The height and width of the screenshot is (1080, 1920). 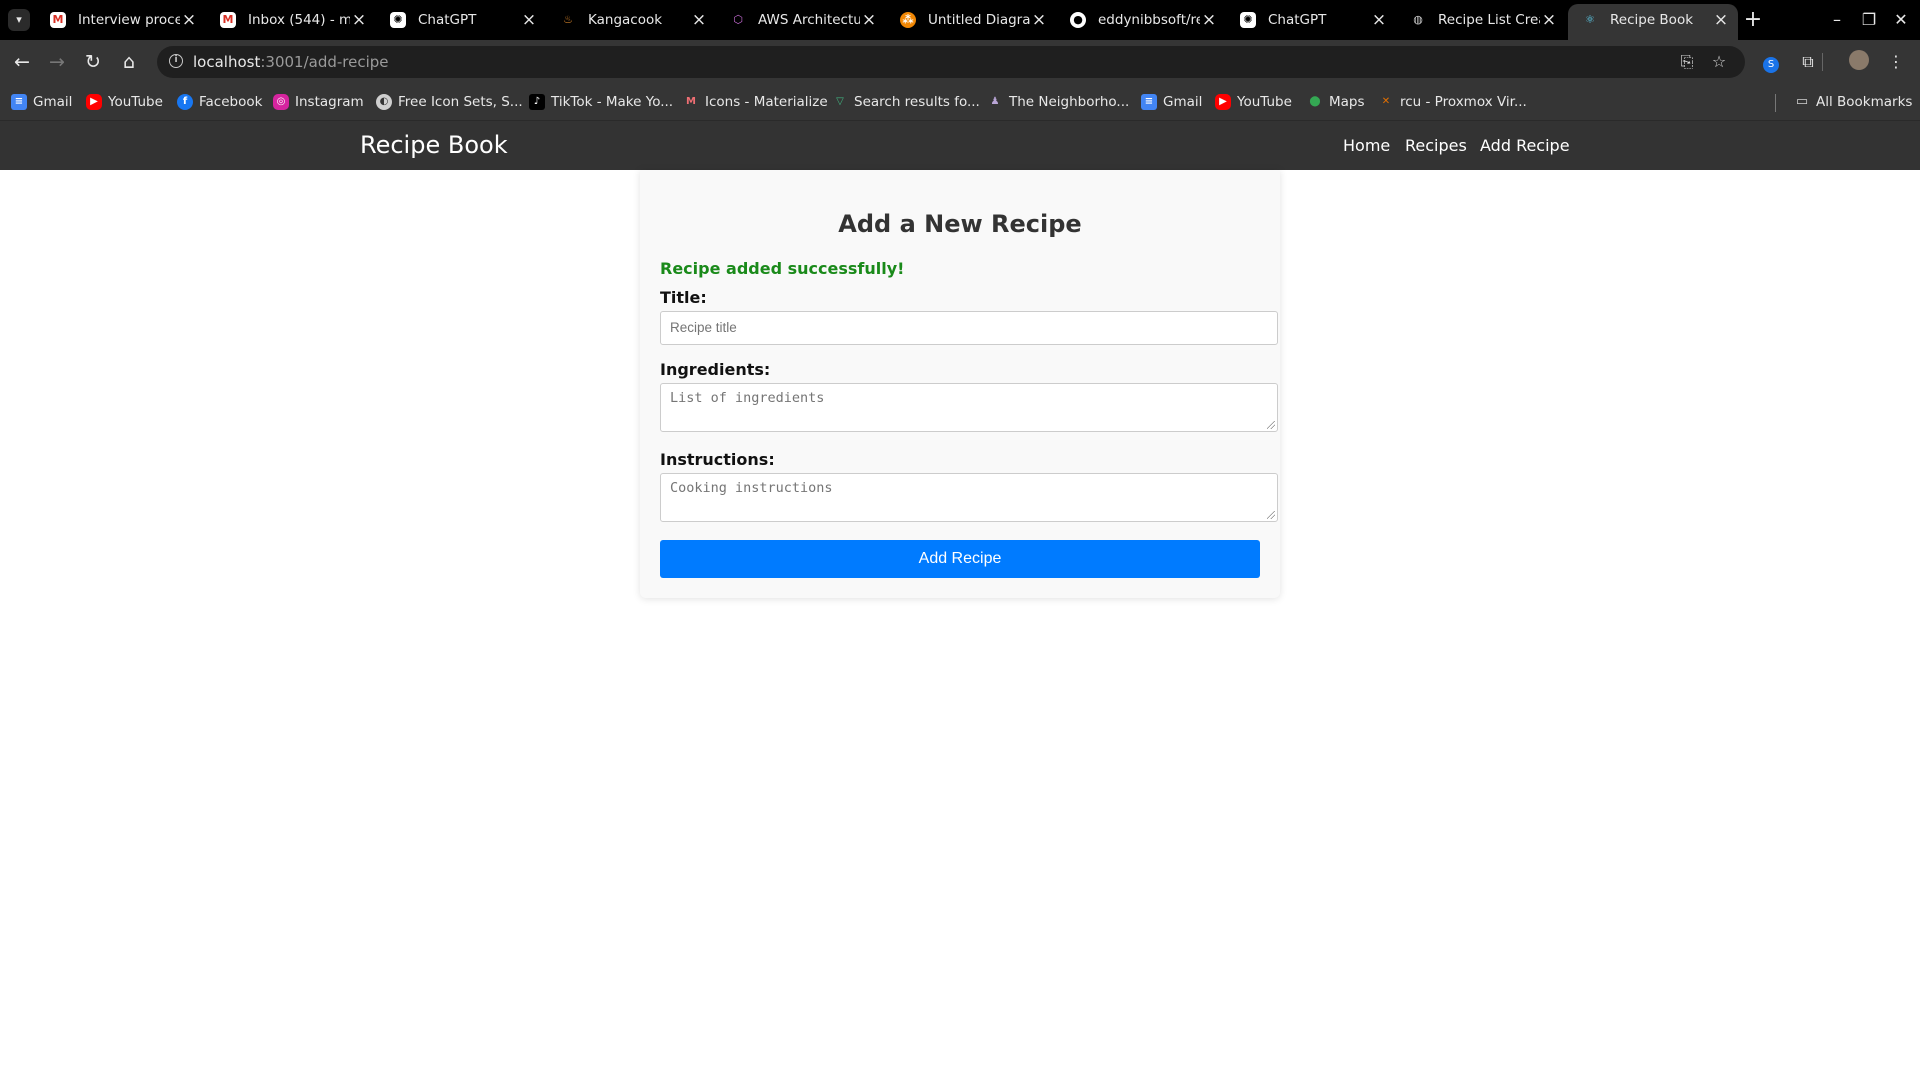 What do you see at coordinates (129, 62) in the screenshot?
I see `home-icon: ⌂` at bounding box center [129, 62].